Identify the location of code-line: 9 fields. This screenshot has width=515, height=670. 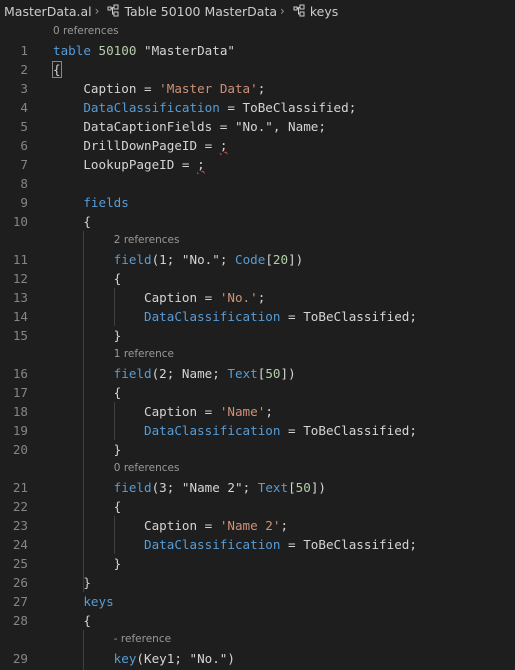
(257, 202).